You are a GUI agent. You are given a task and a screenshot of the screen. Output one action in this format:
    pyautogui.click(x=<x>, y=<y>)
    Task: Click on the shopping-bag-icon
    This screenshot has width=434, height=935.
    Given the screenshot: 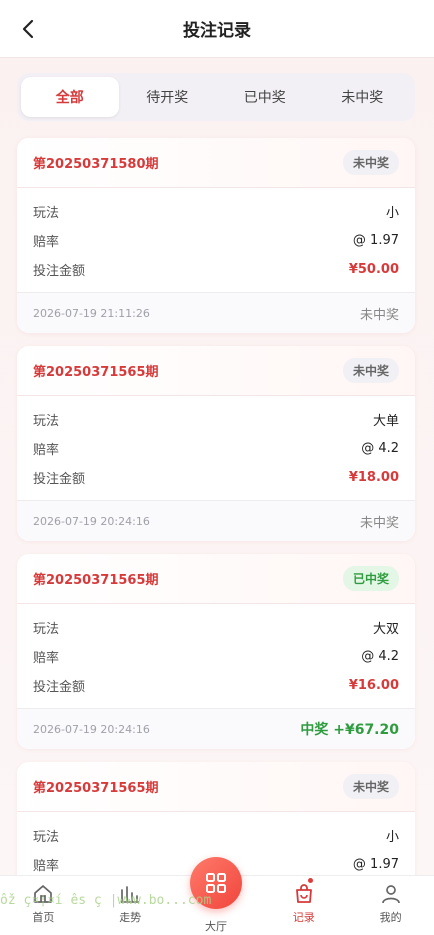 What is the action you would take?
    pyautogui.click(x=303, y=893)
    